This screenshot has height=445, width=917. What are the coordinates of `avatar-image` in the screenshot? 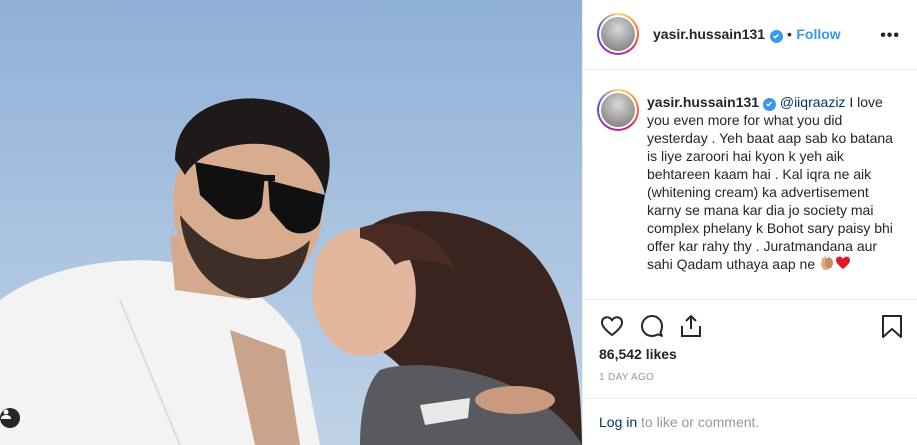 It's located at (618, 34).